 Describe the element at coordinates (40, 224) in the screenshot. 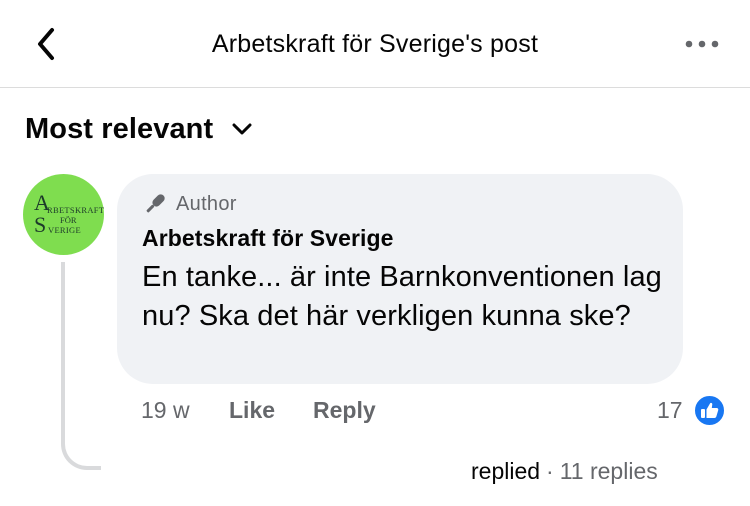

I see `avatar-letter-s: S` at that location.